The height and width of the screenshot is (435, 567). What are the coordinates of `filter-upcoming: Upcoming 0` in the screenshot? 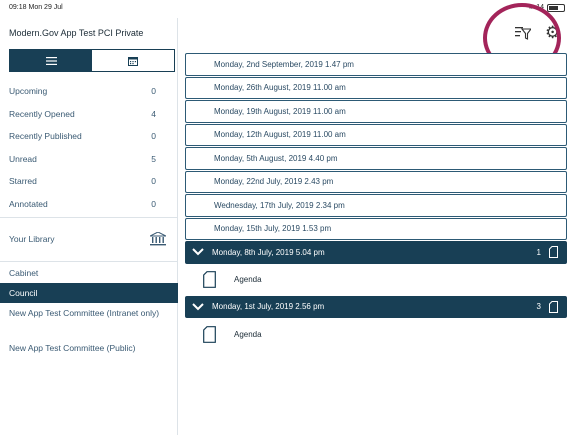 It's located at (89, 91).